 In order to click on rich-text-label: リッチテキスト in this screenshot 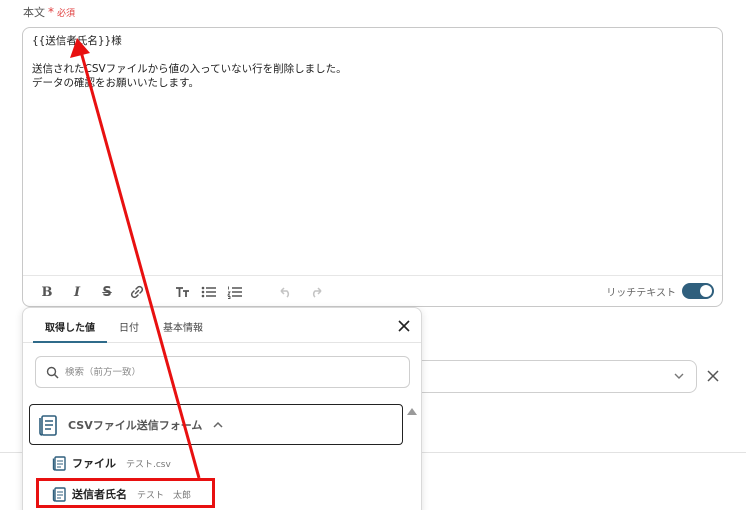, I will do `click(641, 293)`.